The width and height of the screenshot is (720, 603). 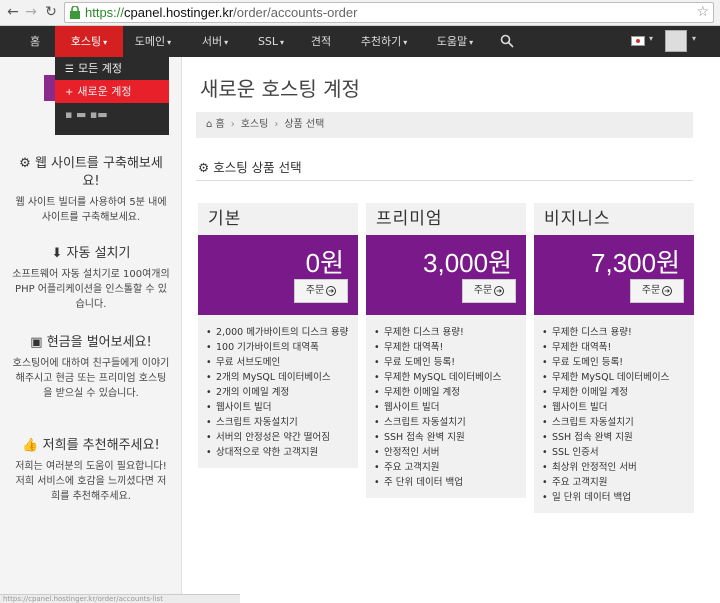 I want to click on section-title: ⚙ 호스팅 상품 선택, so click(x=250, y=167).